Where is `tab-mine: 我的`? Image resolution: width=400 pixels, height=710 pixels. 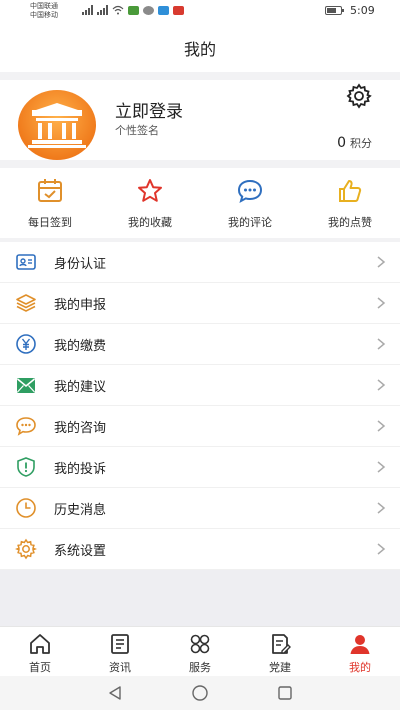 tab-mine: 我的 is located at coordinates (360, 652).